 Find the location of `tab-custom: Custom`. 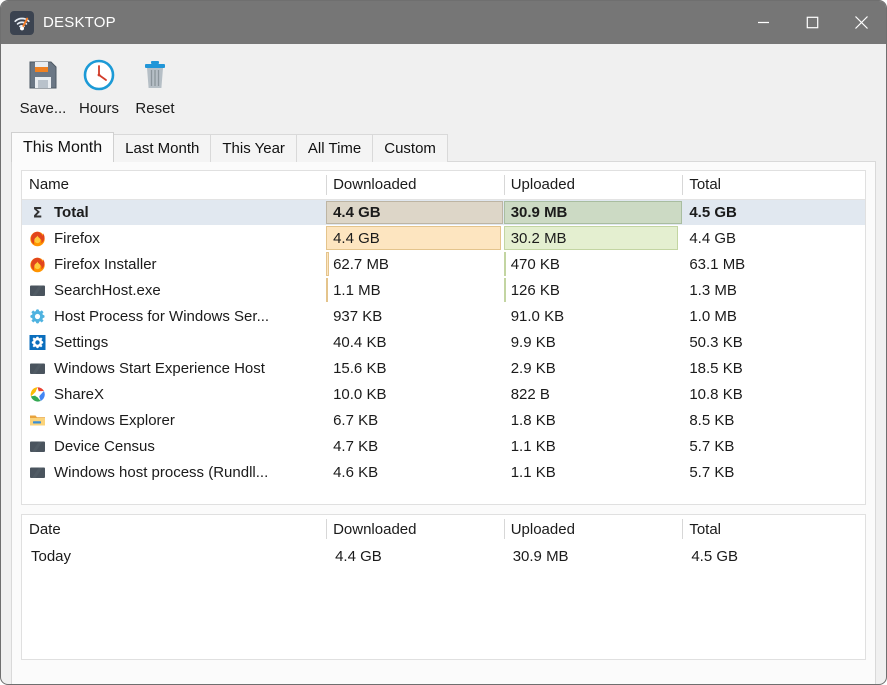

tab-custom: Custom is located at coordinates (410, 148).